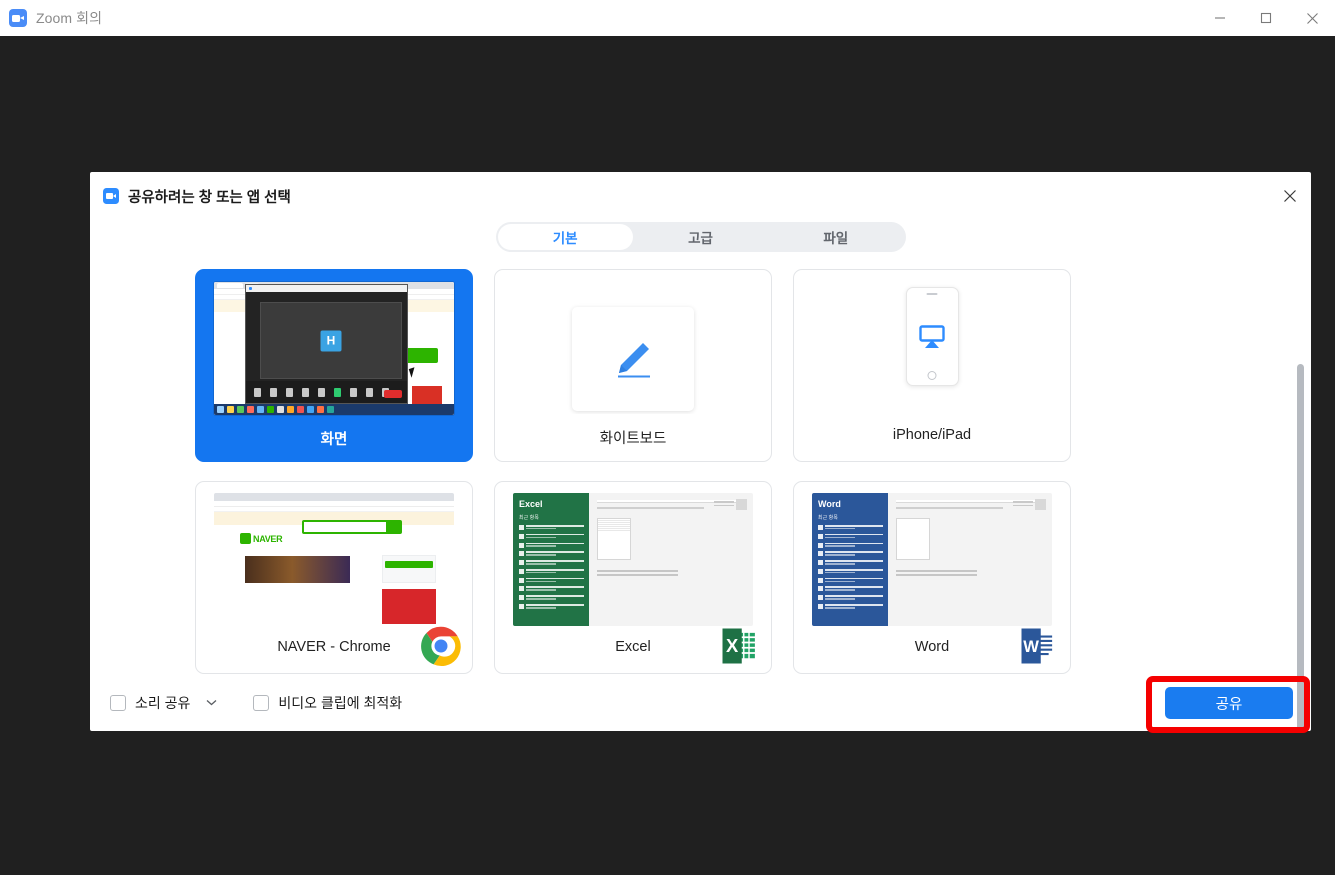 Image resolution: width=1335 pixels, height=875 pixels. What do you see at coordinates (828, 518) in the screenshot?
I see `word-recent-label: 최근 항목` at bounding box center [828, 518].